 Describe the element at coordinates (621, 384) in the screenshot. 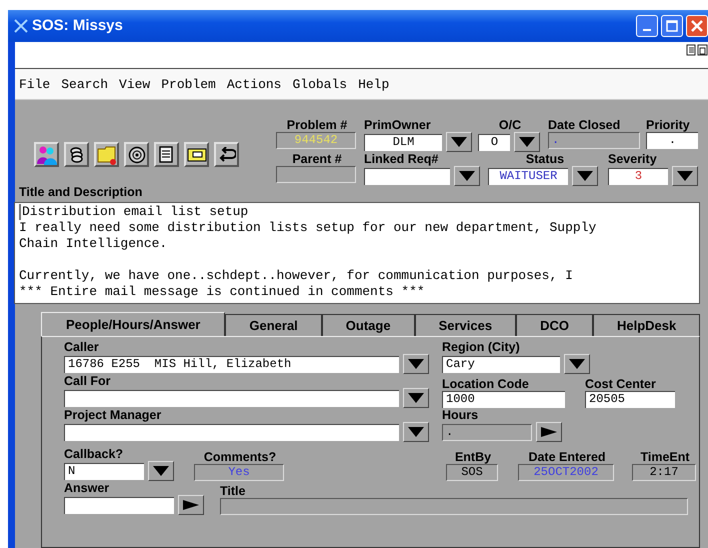

I see `field-label: Cost Center` at that location.